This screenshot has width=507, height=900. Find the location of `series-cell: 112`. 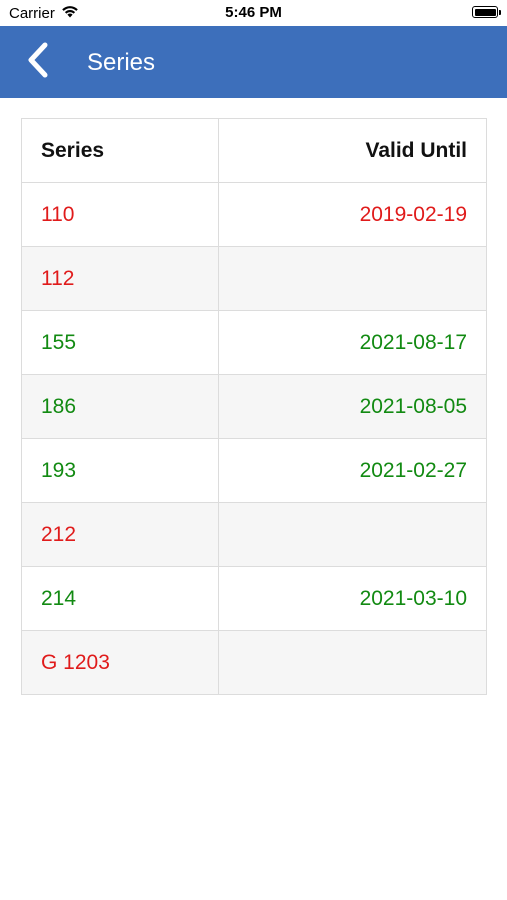

series-cell: 112 is located at coordinates (120, 278).